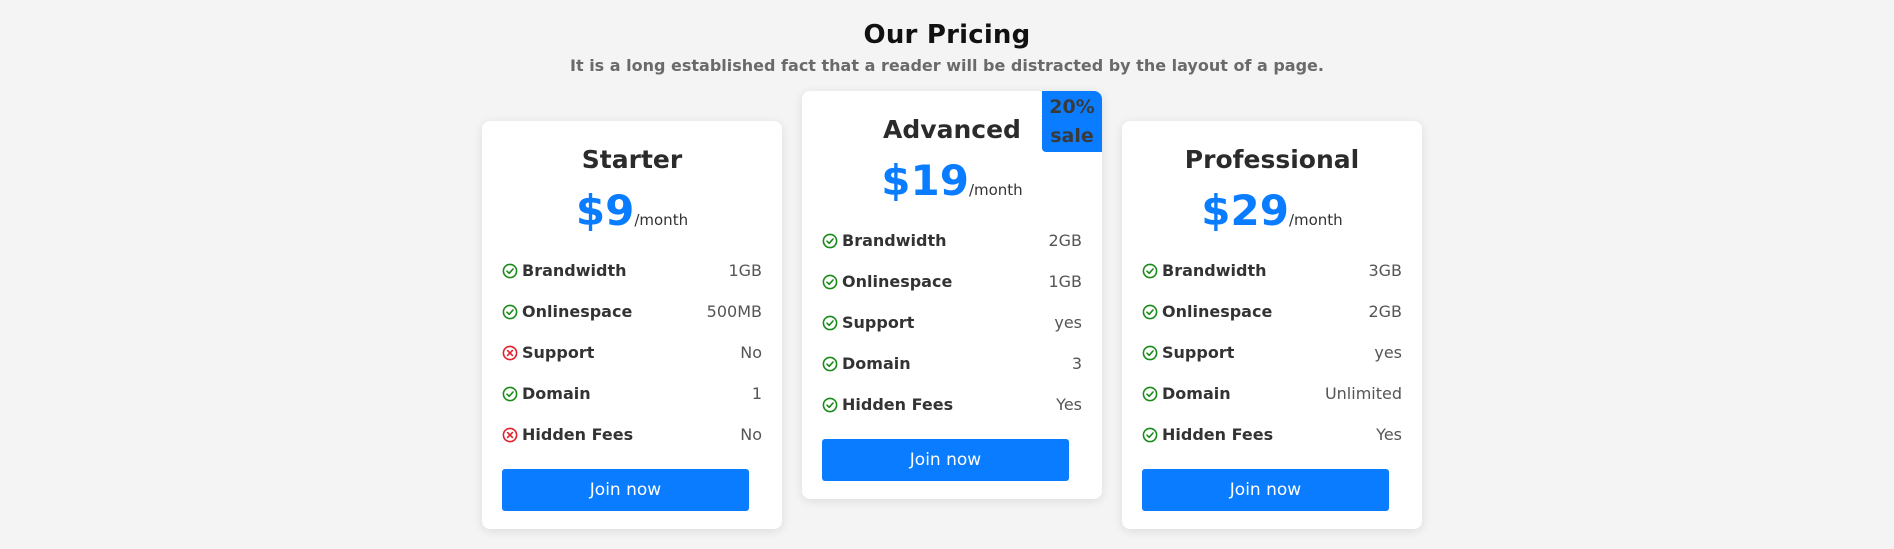  Describe the element at coordinates (632, 159) in the screenshot. I see `plan-name: Starter` at that location.